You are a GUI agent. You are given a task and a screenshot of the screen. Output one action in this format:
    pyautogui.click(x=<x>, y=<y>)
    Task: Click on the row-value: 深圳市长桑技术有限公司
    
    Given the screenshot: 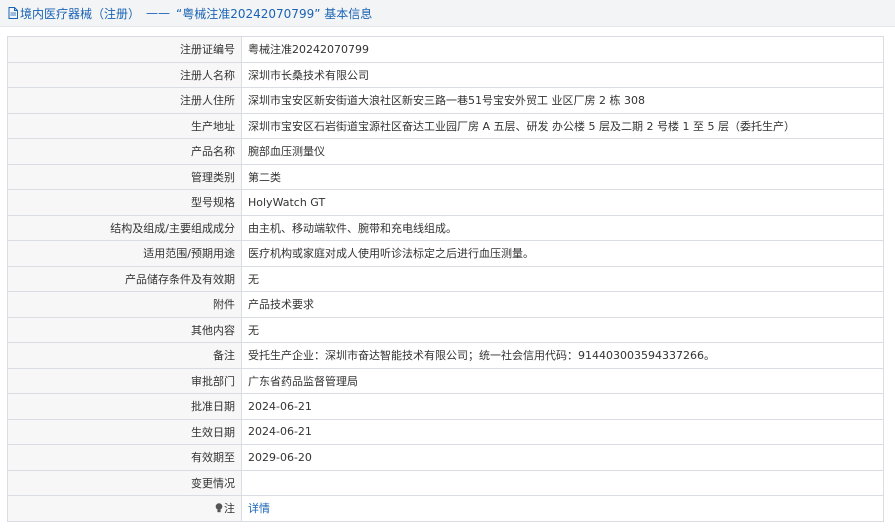 What is the action you would take?
    pyautogui.click(x=562, y=74)
    